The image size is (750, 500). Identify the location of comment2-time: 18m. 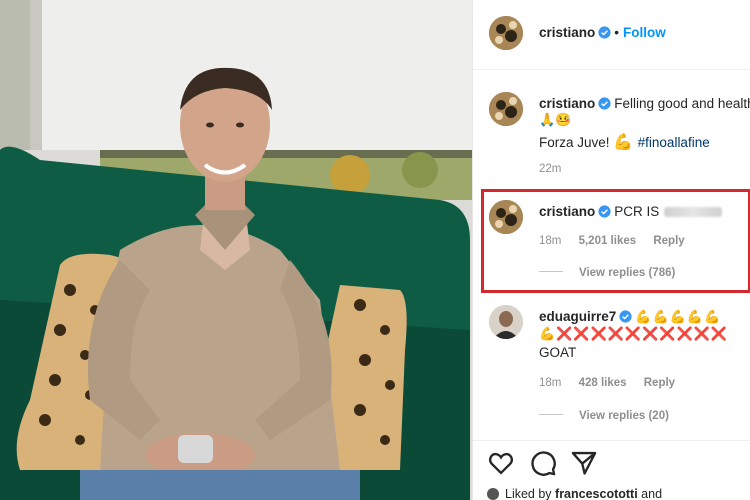
(550, 383).